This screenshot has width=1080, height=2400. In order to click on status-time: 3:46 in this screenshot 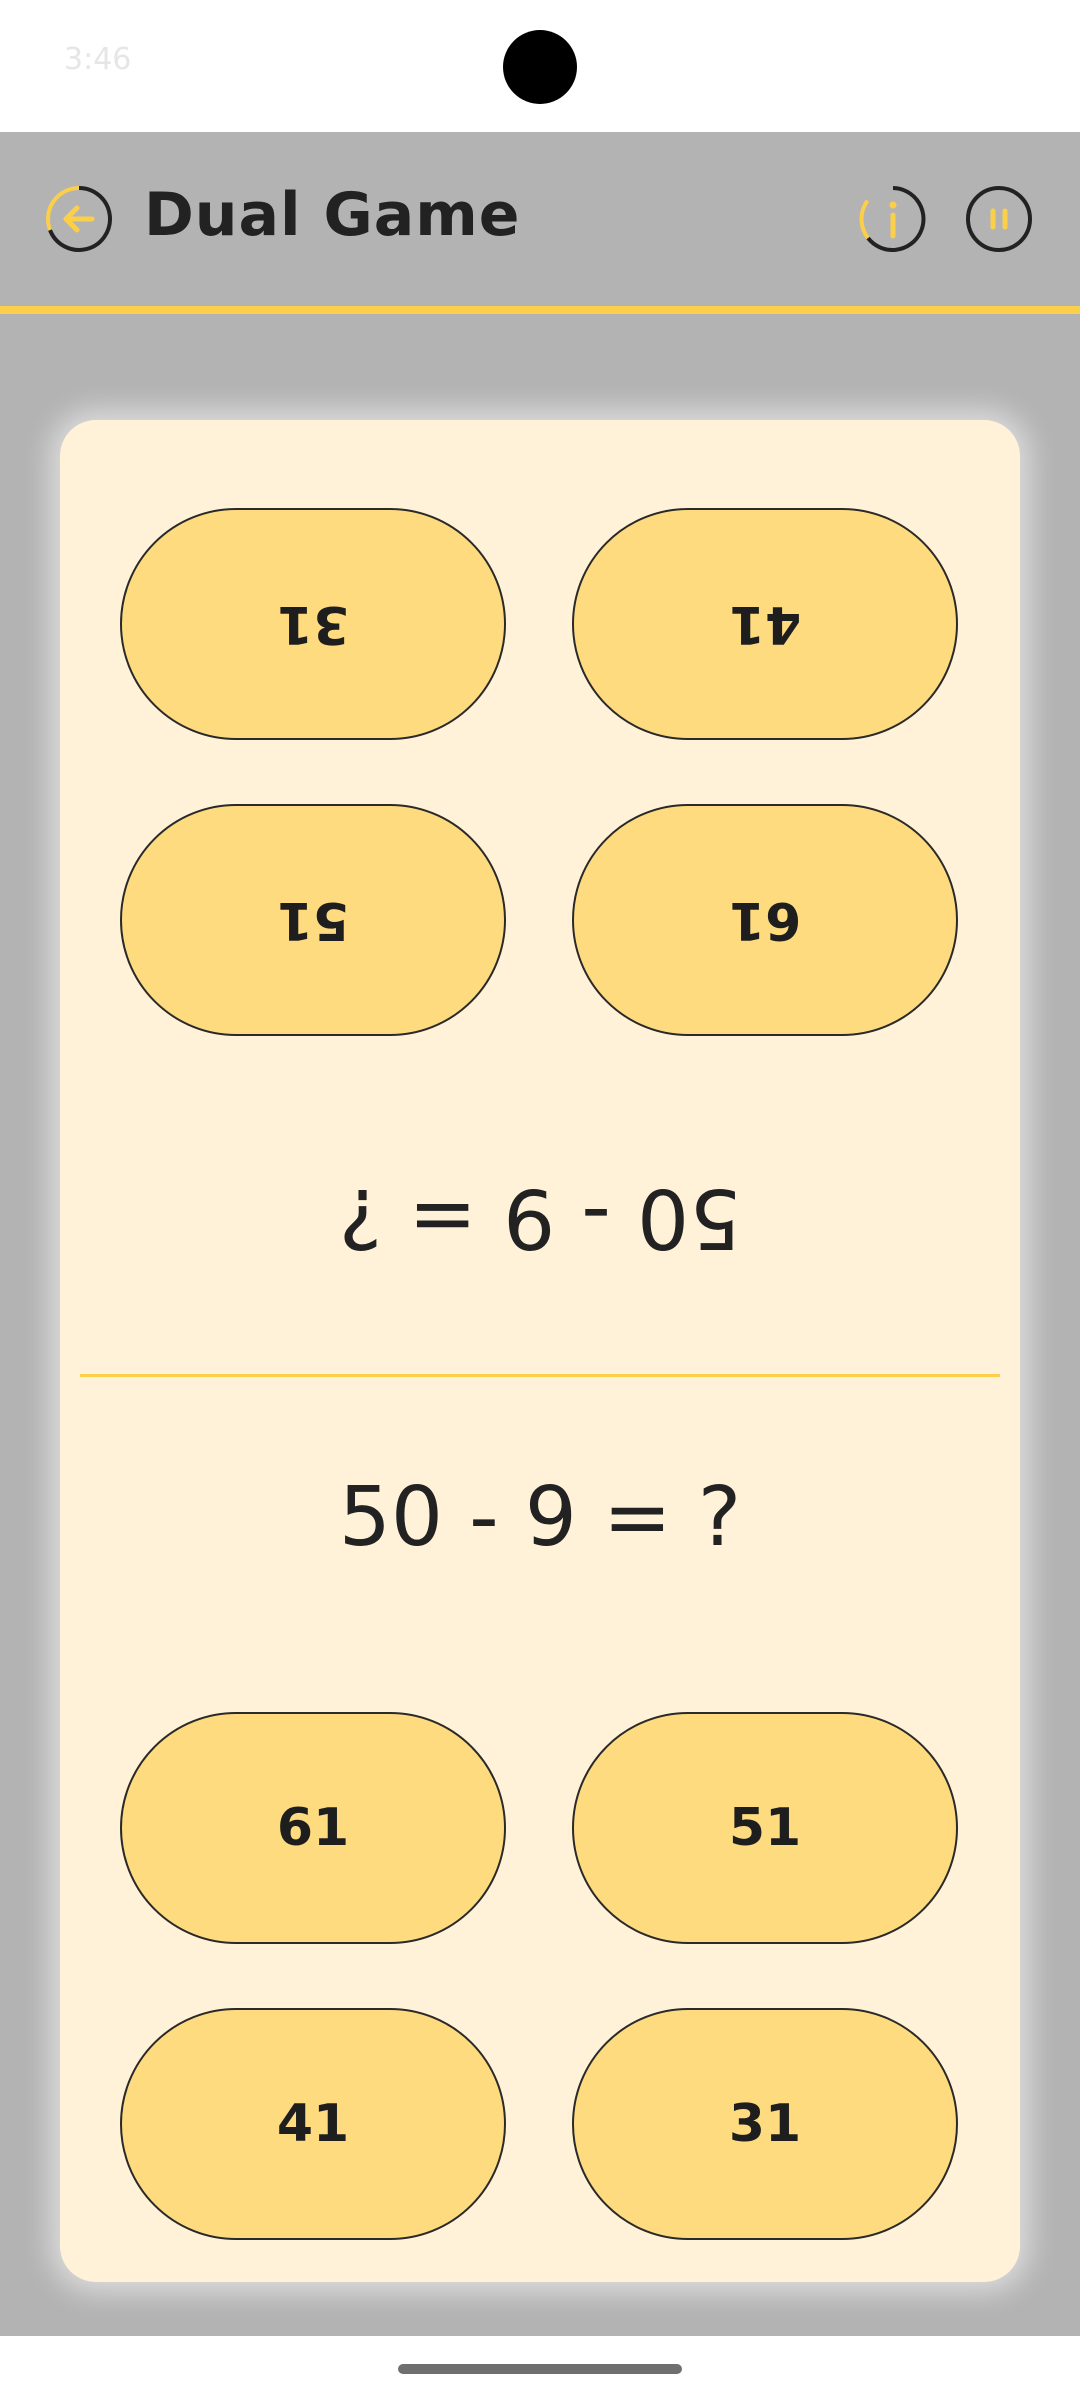, I will do `click(98, 59)`.